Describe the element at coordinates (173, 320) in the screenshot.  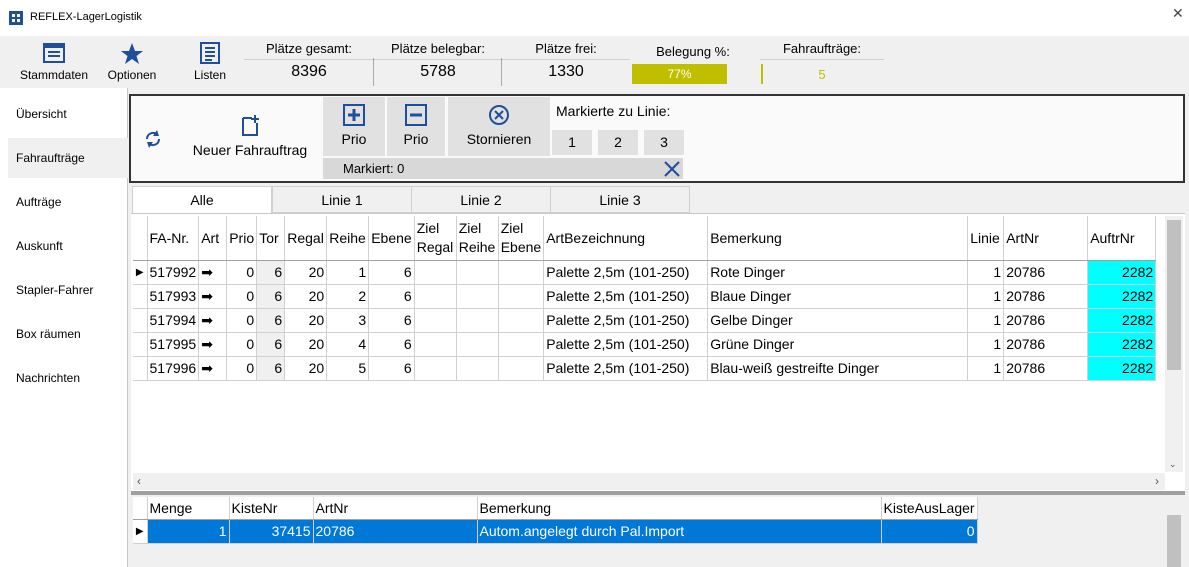
I see `table-cell: 517994` at that location.